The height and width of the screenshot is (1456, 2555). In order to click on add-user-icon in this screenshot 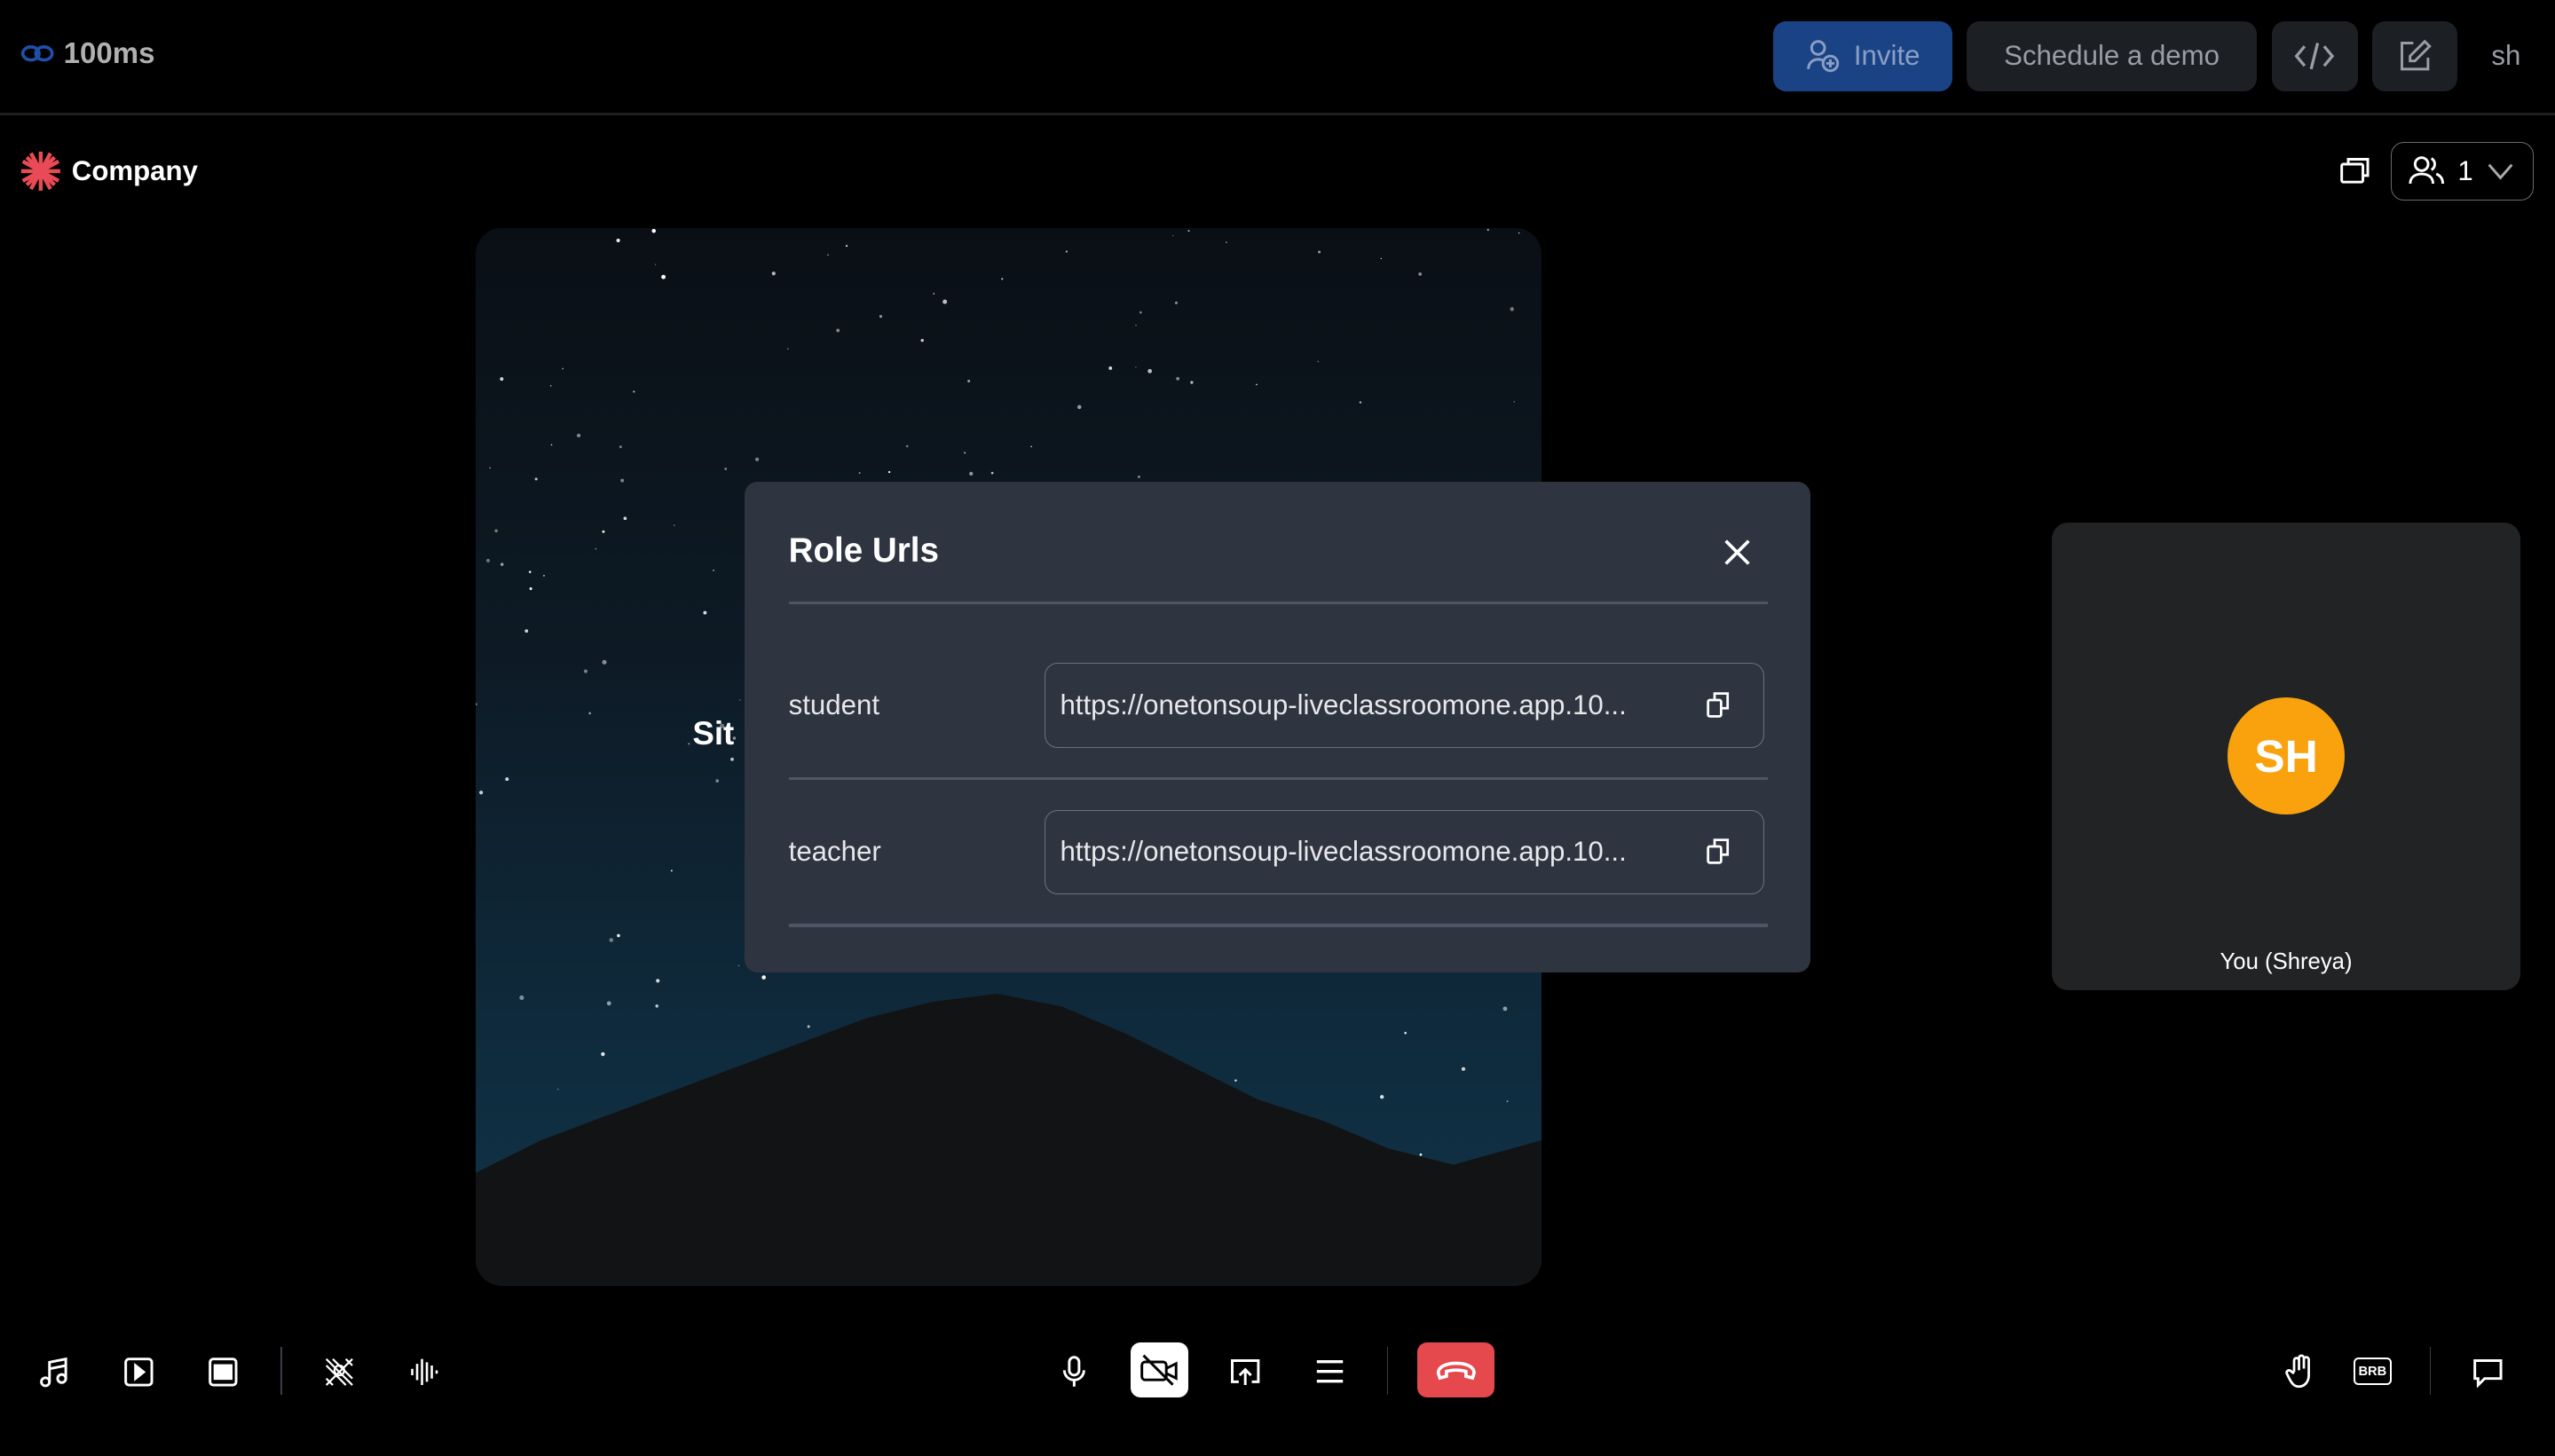, I will do `click(1823, 56)`.